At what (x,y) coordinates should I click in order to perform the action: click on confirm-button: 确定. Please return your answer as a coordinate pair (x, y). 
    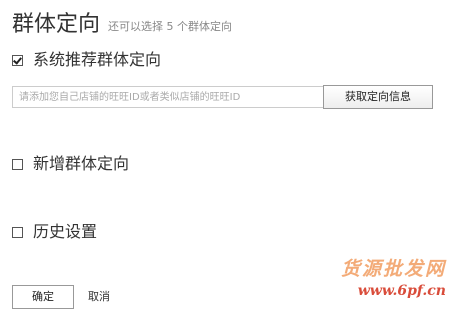
    Looking at the image, I should click on (43, 297).